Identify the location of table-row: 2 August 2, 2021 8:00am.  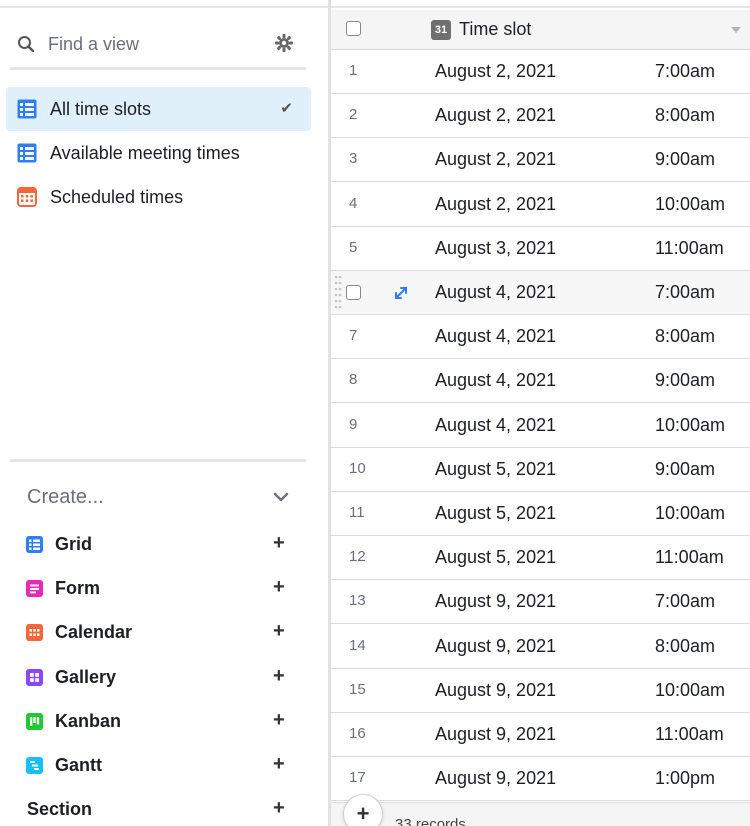
(540, 116).